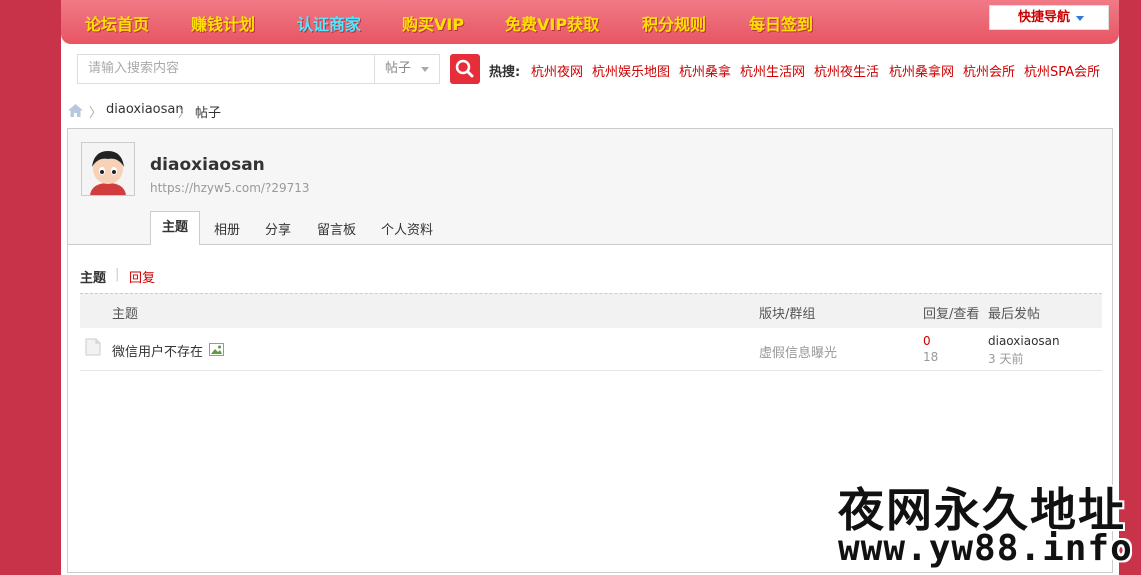 The width and height of the screenshot is (1141, 575). I want to click on hot-link: 杭州会所, so click(989, 70).